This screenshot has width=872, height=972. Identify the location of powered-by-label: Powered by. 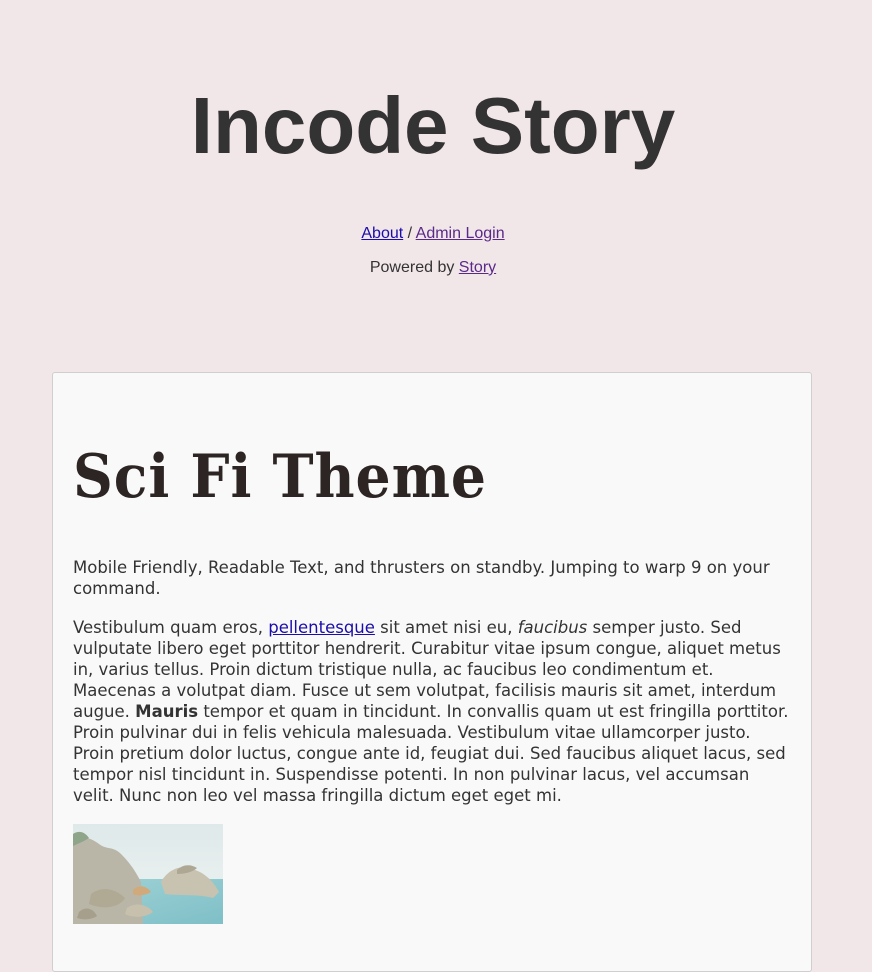
(412, 267).